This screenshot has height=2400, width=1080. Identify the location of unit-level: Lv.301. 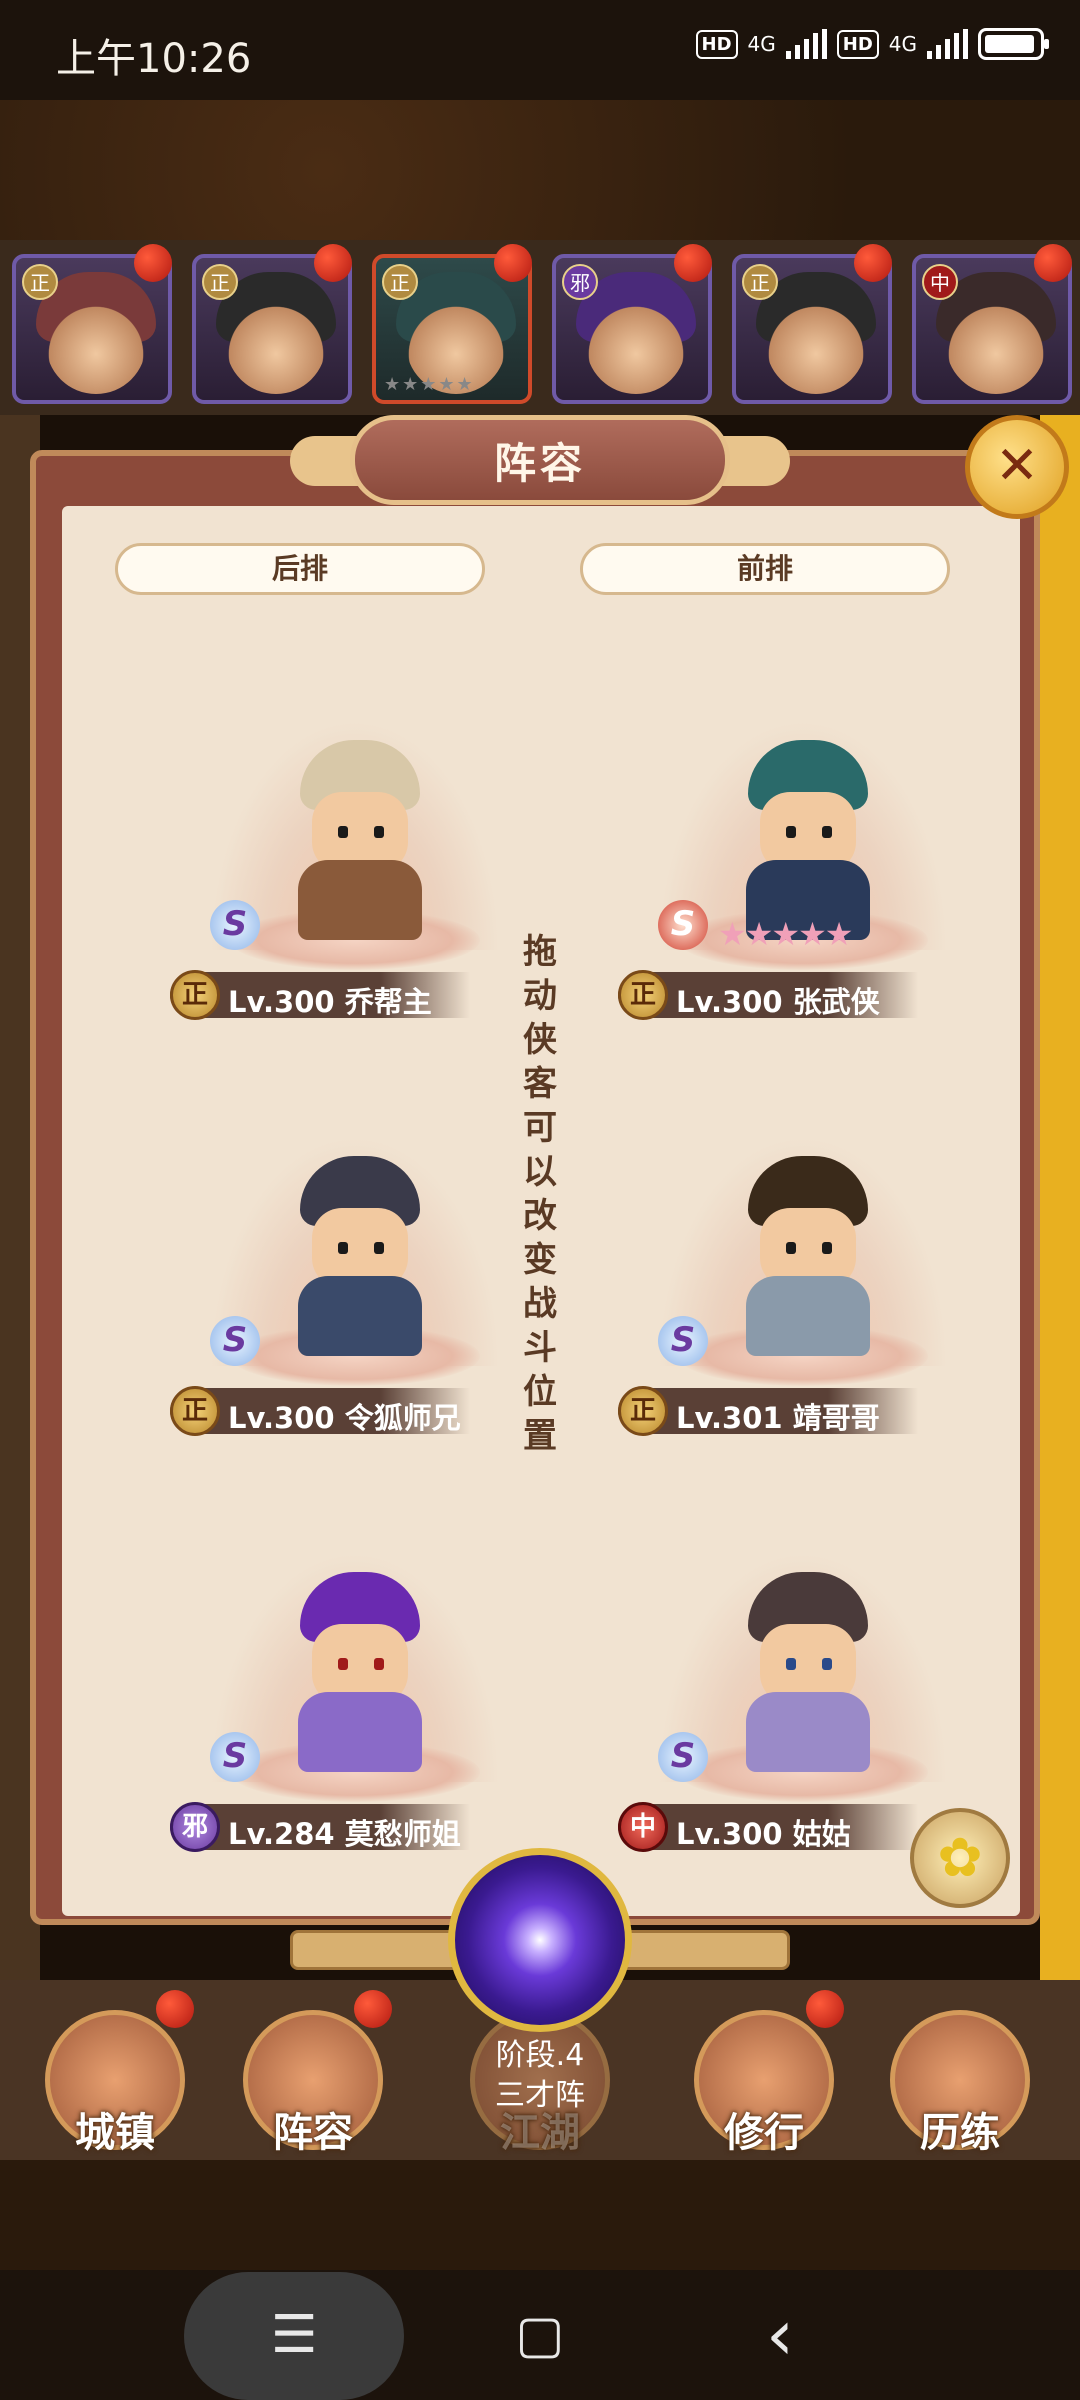
(729, 1418).